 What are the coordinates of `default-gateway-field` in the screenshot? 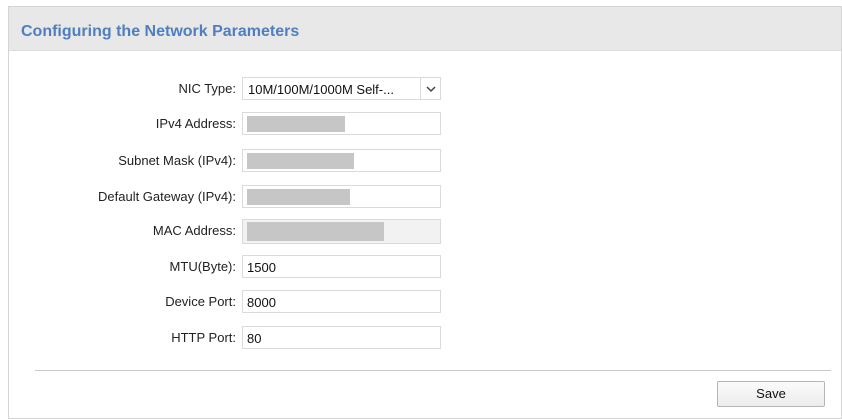 It's located at (341, 196).